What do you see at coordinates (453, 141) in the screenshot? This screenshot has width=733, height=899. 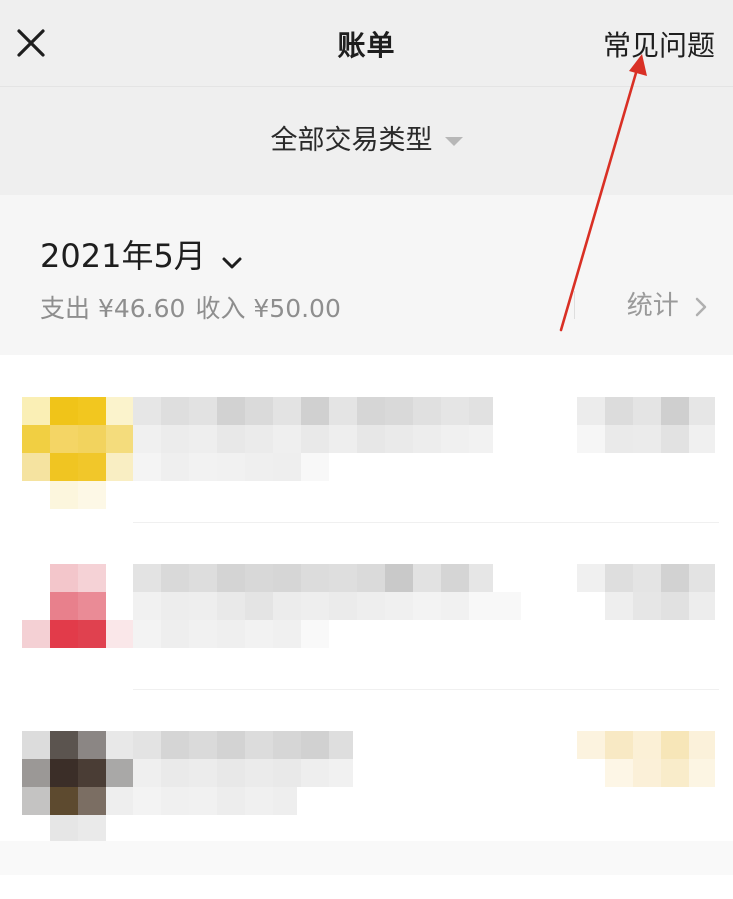 I see `caret-down-icon` at bounding box center [453, 141].